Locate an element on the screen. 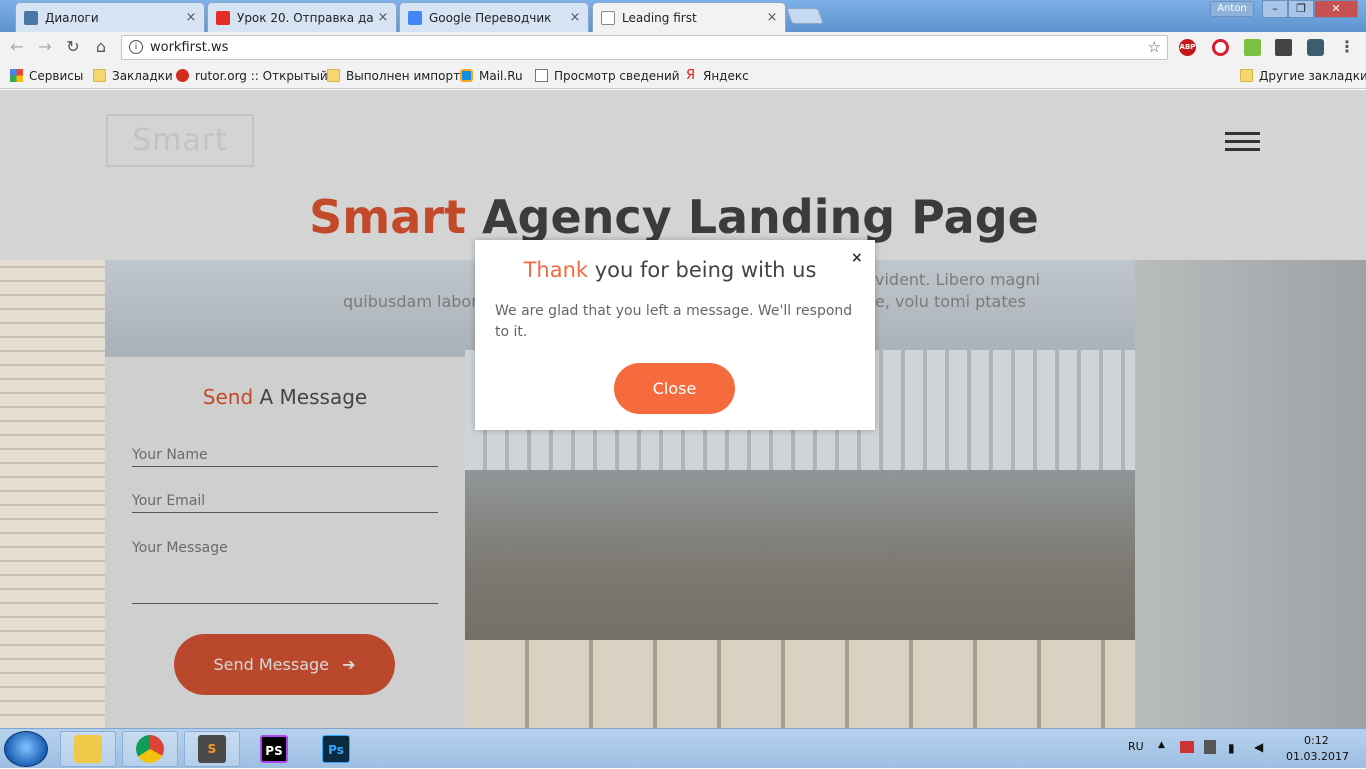 This screenshot has width=1366, height=769. new-tab-button is located at coordinates (805, 16).